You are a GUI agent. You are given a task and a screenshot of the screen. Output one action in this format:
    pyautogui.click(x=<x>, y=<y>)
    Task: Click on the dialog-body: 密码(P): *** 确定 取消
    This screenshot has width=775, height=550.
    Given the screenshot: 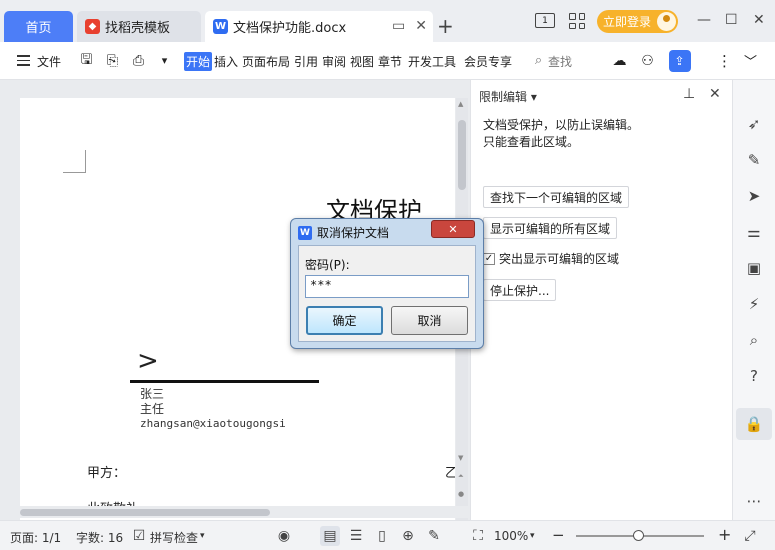 What is the action you would take?
    pyautogui.click(x=387, y=293)
    